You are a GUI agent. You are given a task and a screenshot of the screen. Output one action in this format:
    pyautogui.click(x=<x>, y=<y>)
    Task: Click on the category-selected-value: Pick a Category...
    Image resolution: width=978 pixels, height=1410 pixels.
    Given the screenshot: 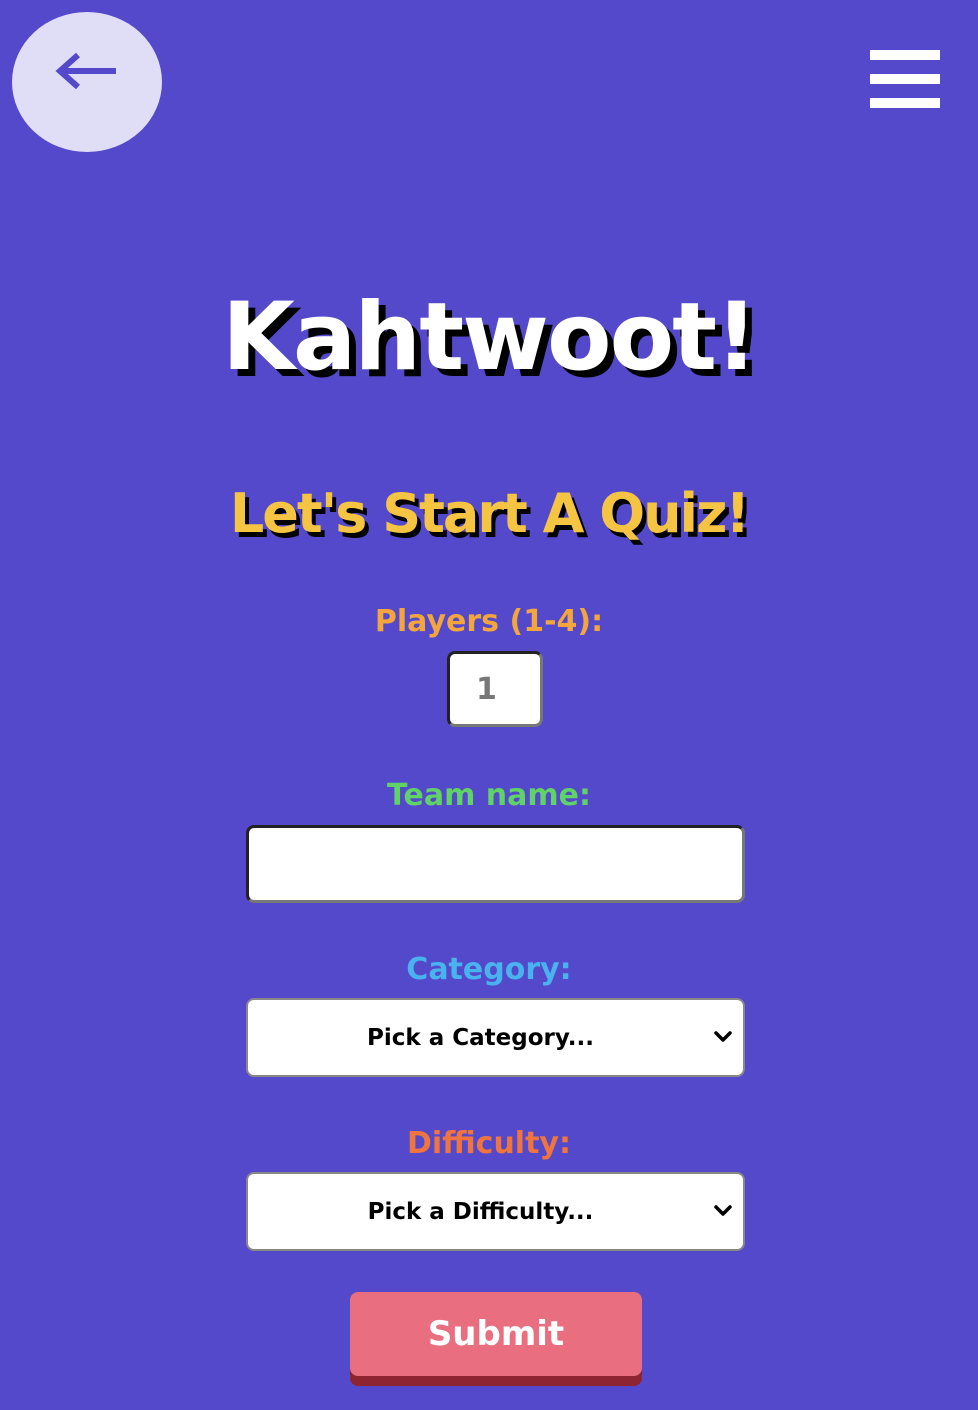 What is the action you would take?
    pyautogui.click(x=480, y=1037)
    